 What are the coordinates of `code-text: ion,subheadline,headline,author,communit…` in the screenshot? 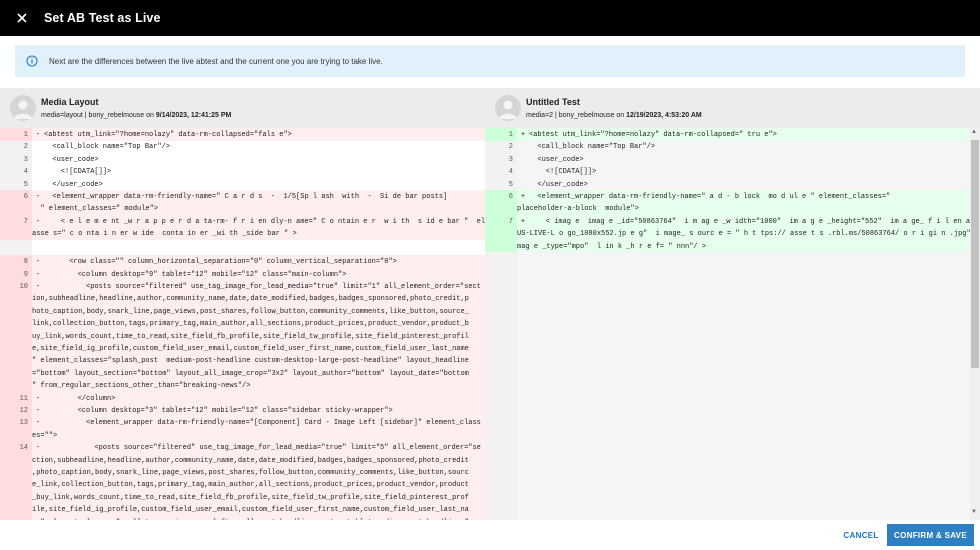 It's located at (250, 299).